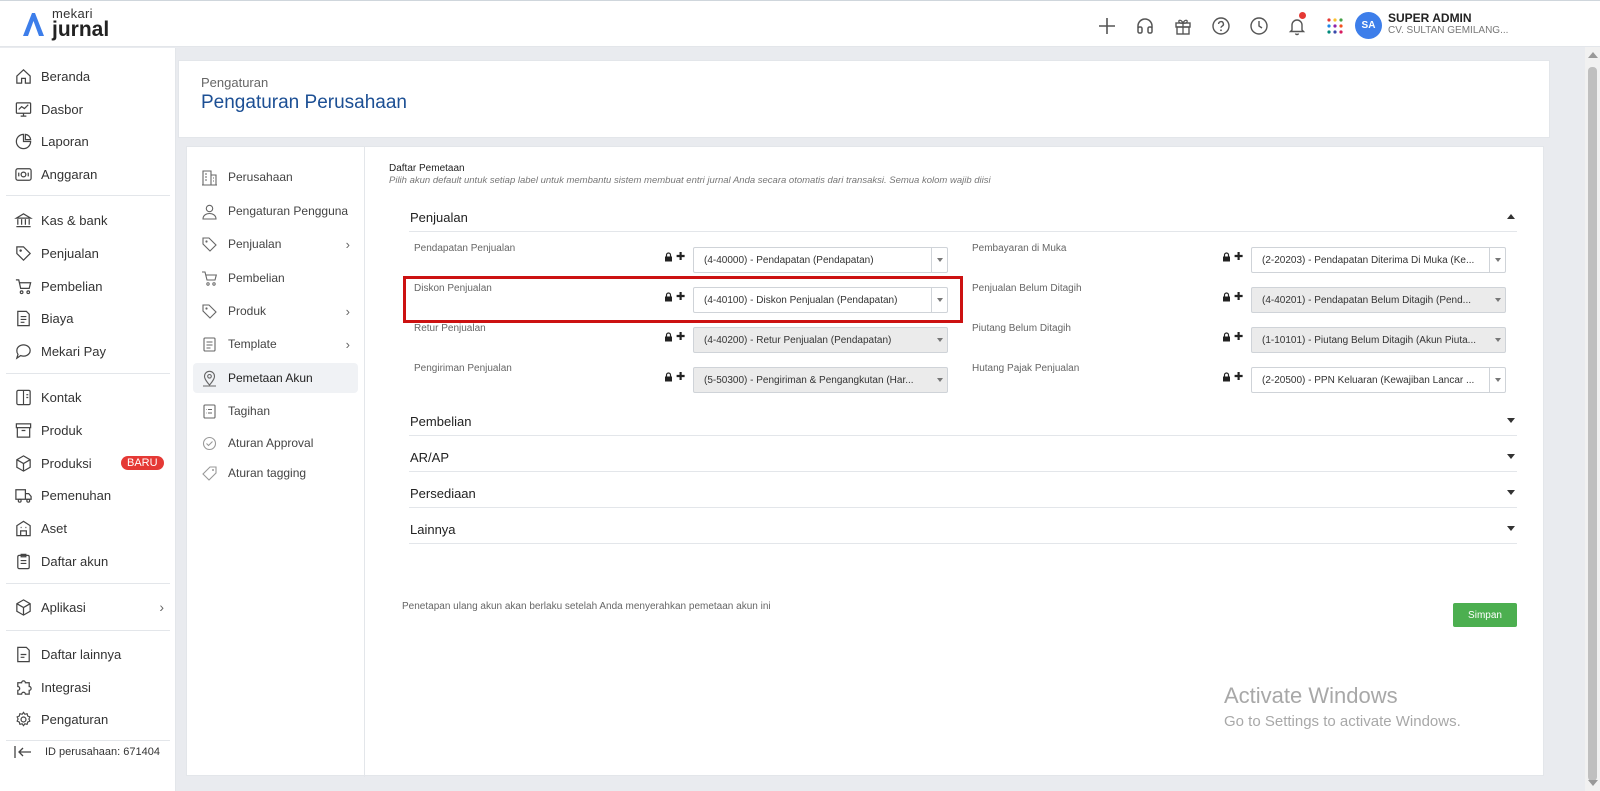  I want to click on collapse-arrow-icon, so click(1511, 216).